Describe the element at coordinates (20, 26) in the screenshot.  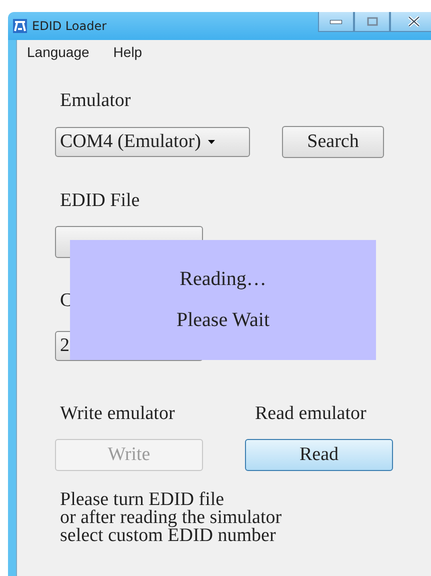
I see `app-icon` at that location.